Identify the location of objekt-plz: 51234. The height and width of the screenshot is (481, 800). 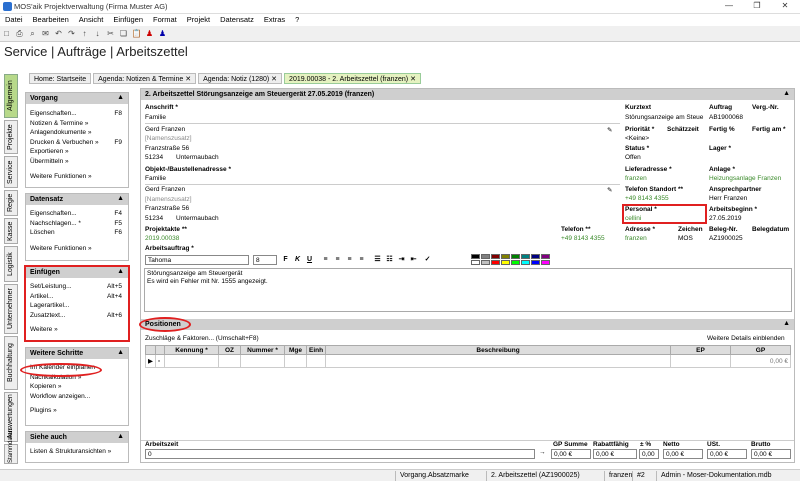
(154, 218).